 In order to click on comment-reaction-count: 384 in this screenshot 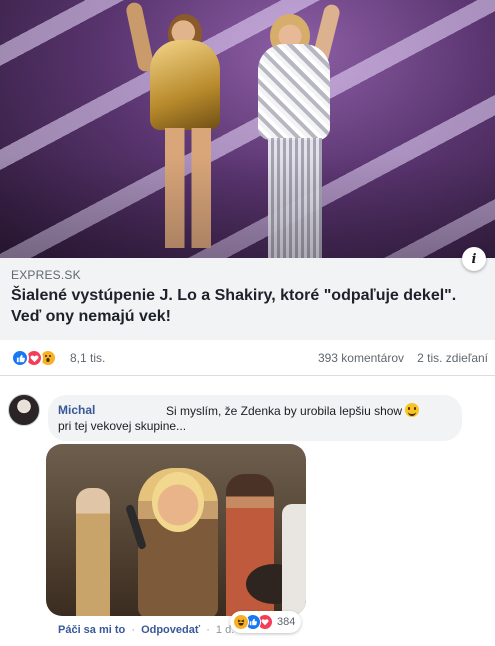, I will do `click(286, 622)`.